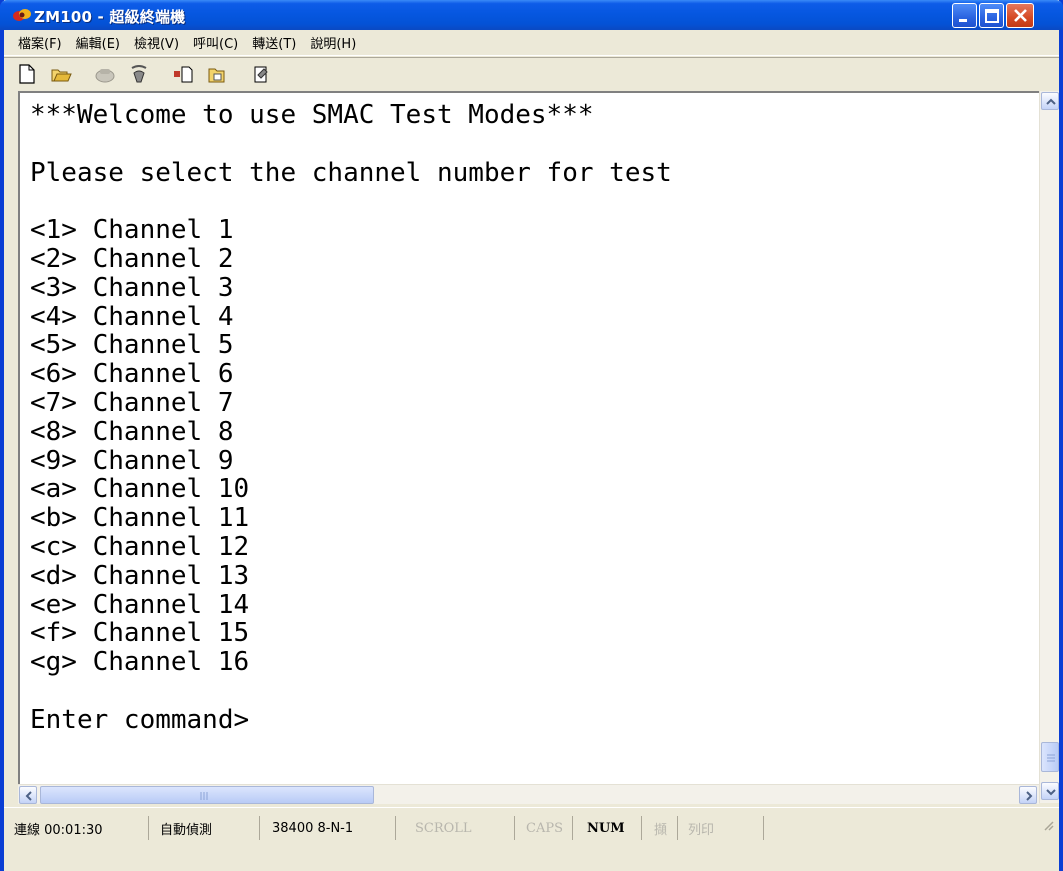 This screenshot has width=1063, height=871. I want to click on vertical-scroll-thumb, so click(1050, 757).